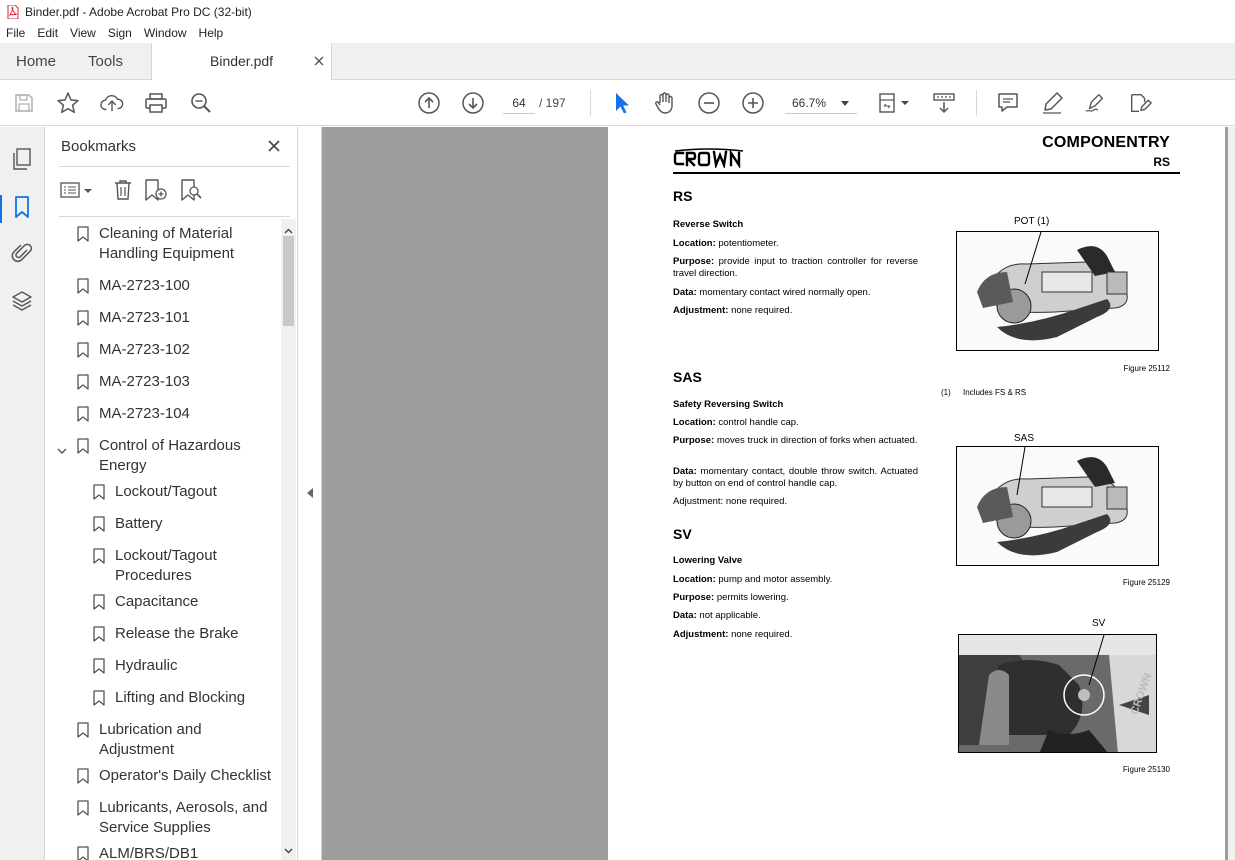  I want to click on bookmark-item: Capacitance, so click(181, 602).